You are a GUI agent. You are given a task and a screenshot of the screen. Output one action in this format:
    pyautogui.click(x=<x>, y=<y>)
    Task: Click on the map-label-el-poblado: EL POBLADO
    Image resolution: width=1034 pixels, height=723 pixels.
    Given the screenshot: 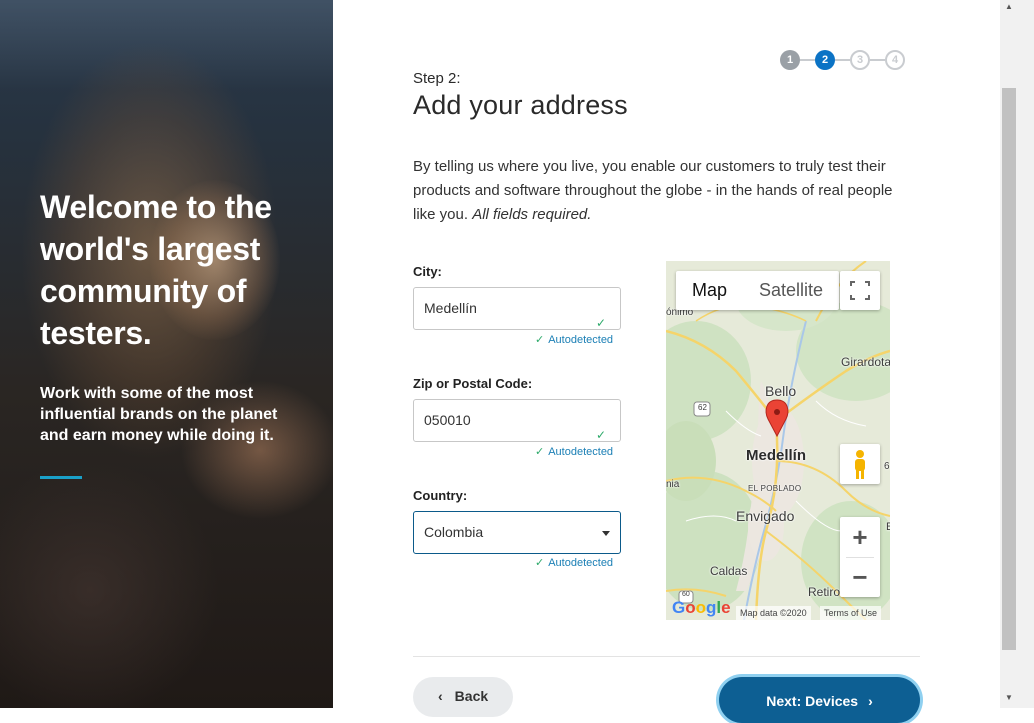 What is the action you would take?
    pyautogui.click(x=775, y=488)
    